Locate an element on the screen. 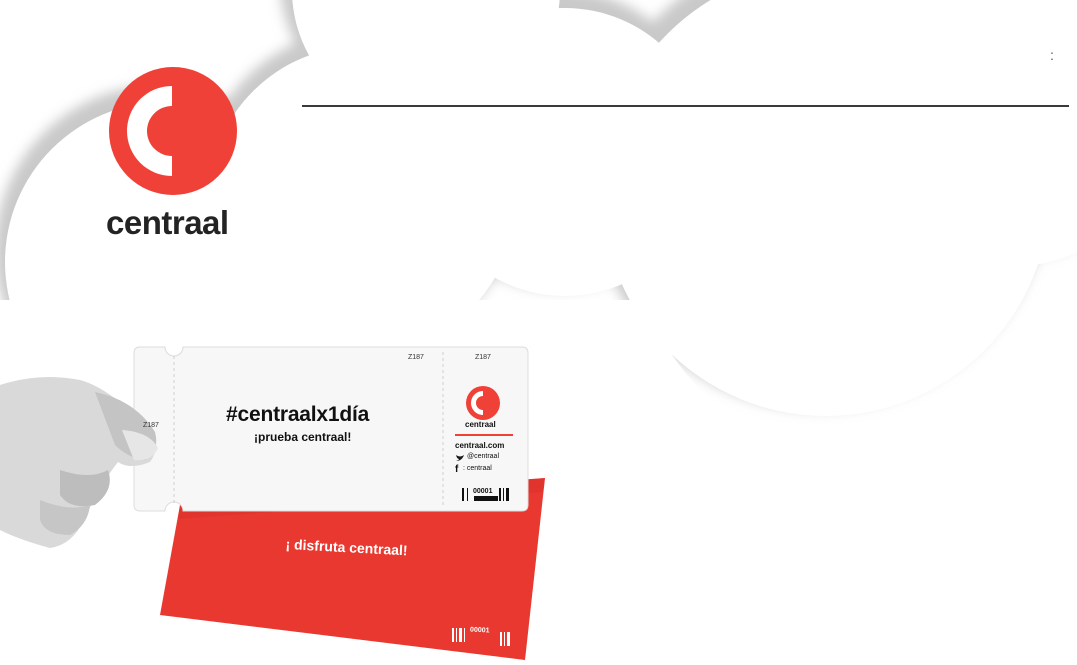 This screenshot has width=1077, height=665. front-ticket is located at coordinates (331, 429).